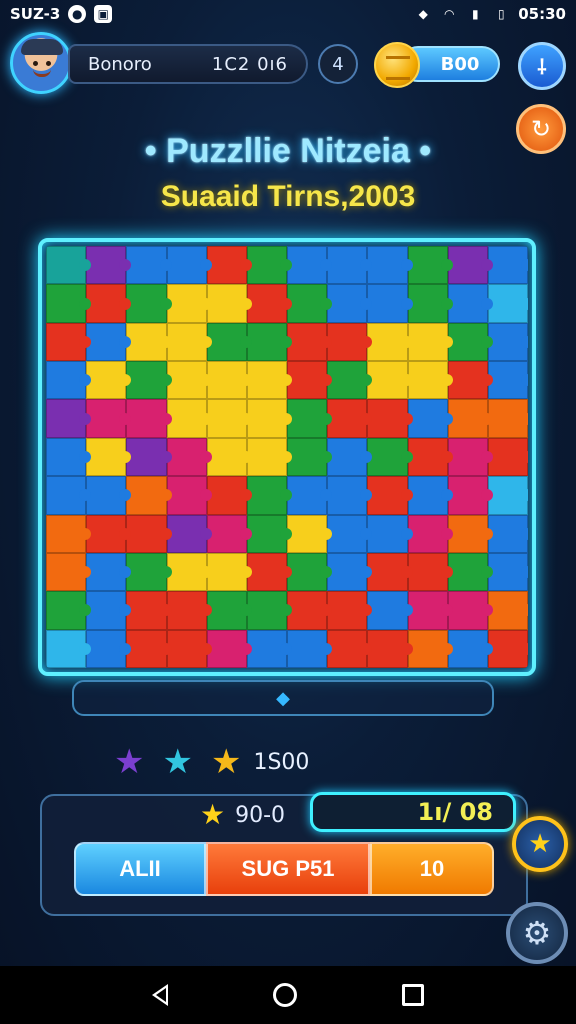  I want to click on settings-button: ⸸, so click(542, 66).